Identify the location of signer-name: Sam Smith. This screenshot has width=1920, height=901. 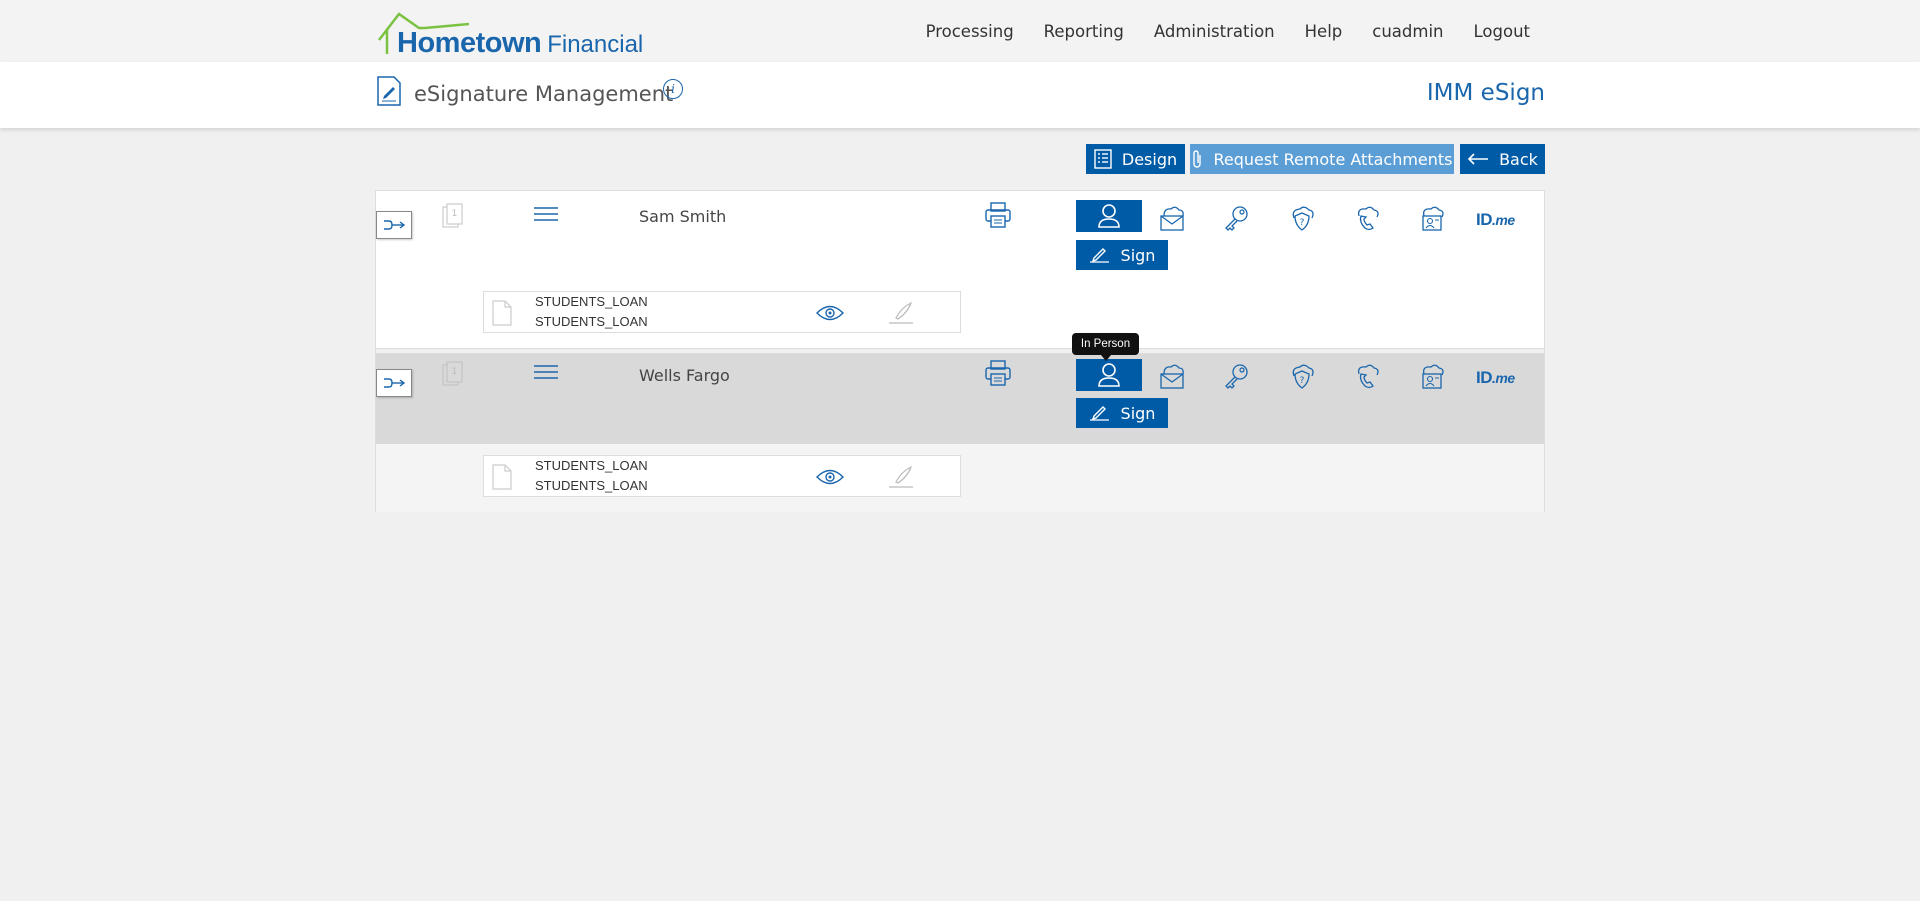
(683, 216).